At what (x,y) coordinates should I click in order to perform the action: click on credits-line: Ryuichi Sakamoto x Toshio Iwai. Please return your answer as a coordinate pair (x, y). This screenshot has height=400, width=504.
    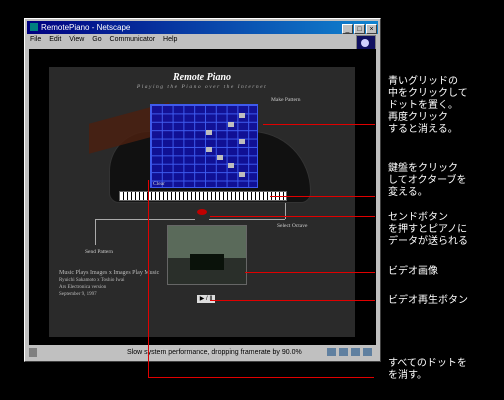
    Looking at the image, I should click on (92, 280).